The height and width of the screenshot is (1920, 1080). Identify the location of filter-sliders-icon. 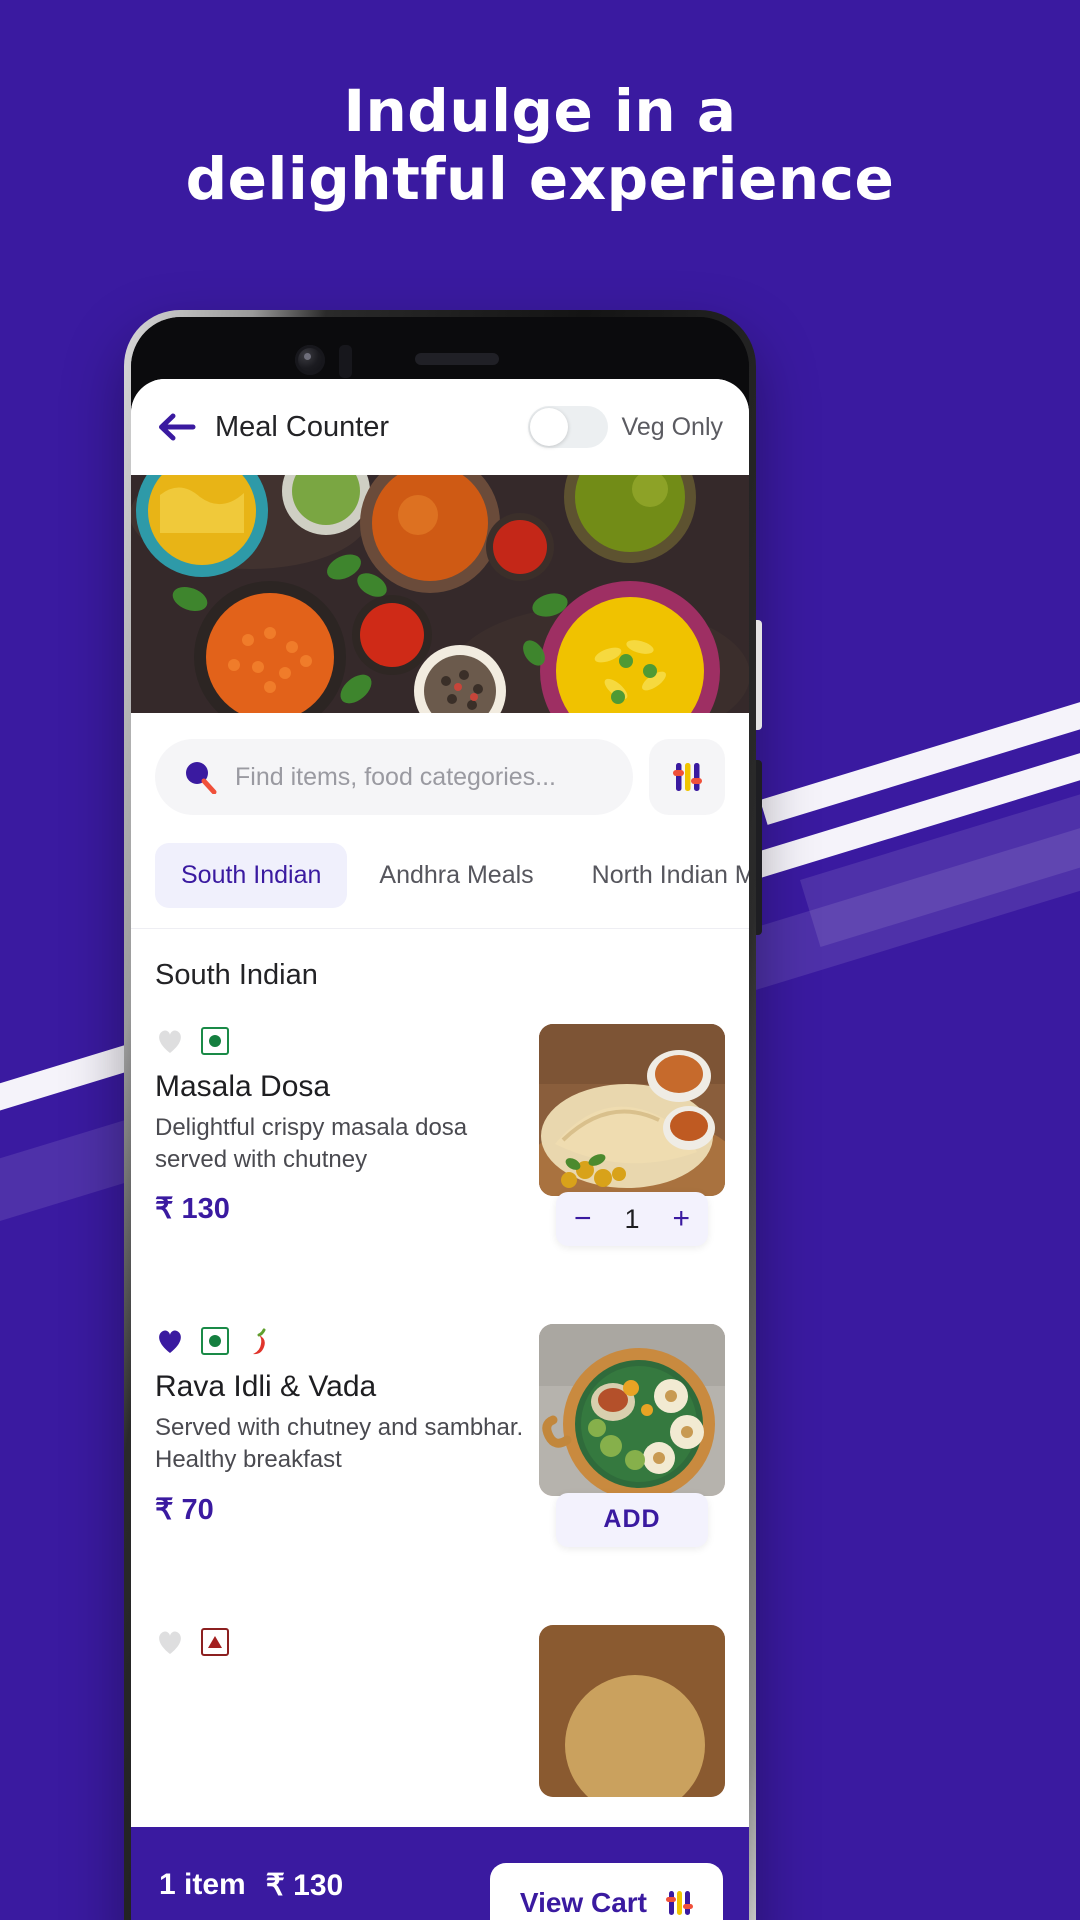
(687, 777).